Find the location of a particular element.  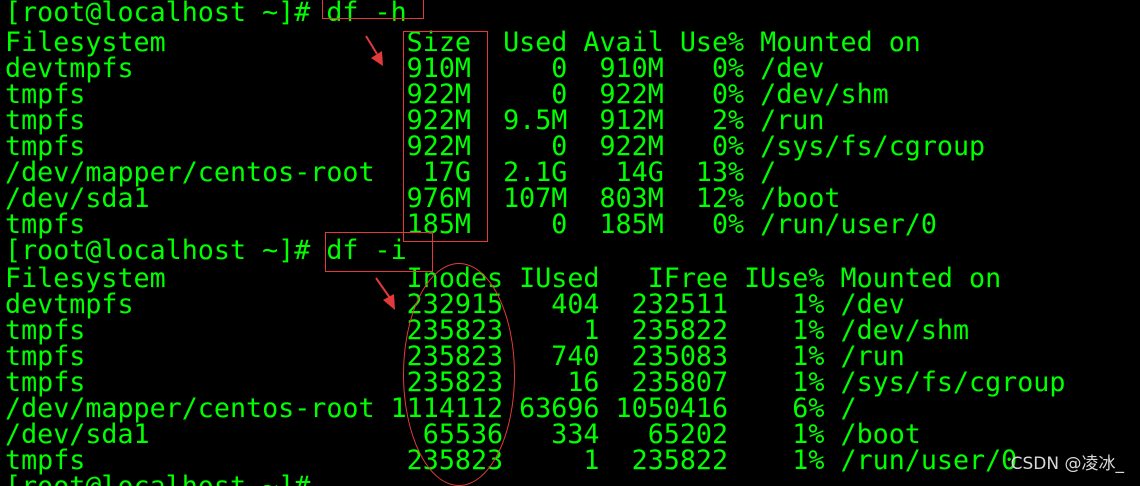

csdn-watermark: CSDN @凌冰_ is located at coordinates (1067, 464).